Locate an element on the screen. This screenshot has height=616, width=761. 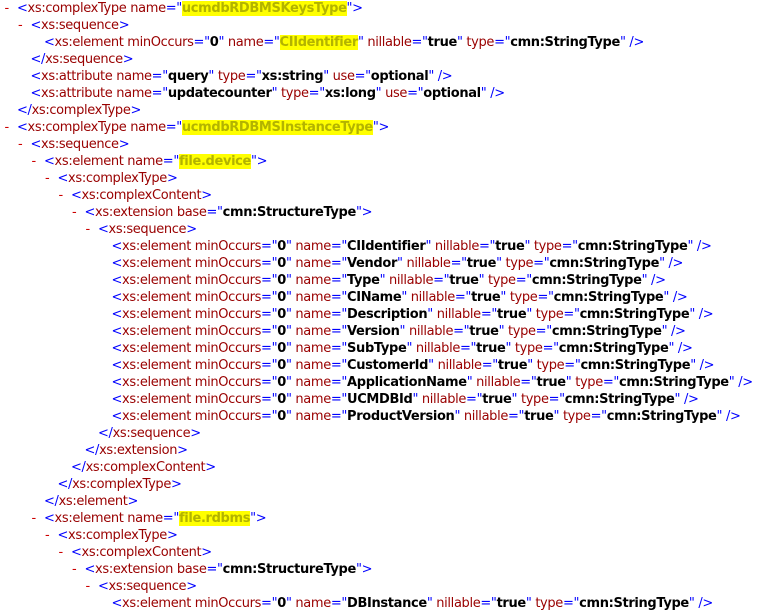
attribute-value: cmn:StructureType is located at coordinates (289, 569).